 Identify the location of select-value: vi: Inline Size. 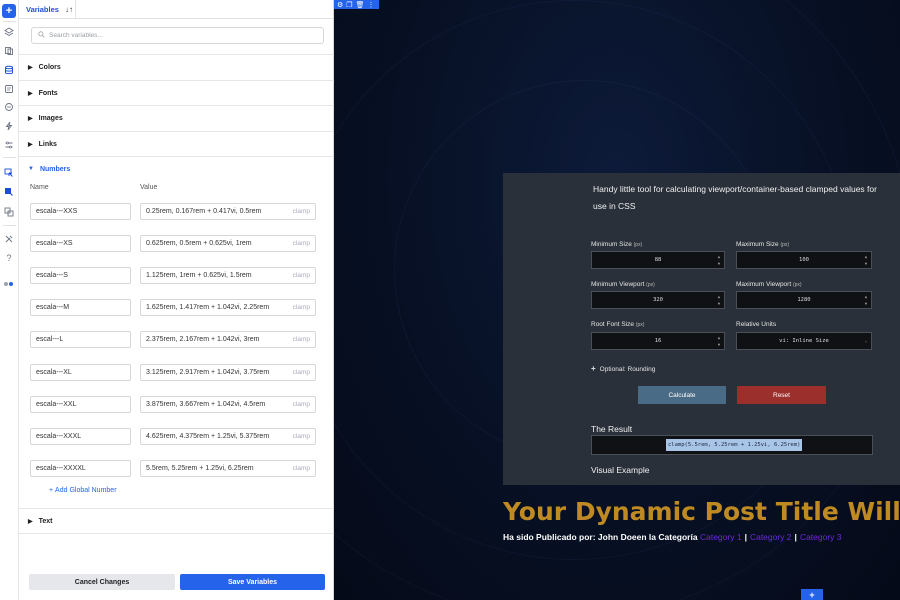
(804, 341).